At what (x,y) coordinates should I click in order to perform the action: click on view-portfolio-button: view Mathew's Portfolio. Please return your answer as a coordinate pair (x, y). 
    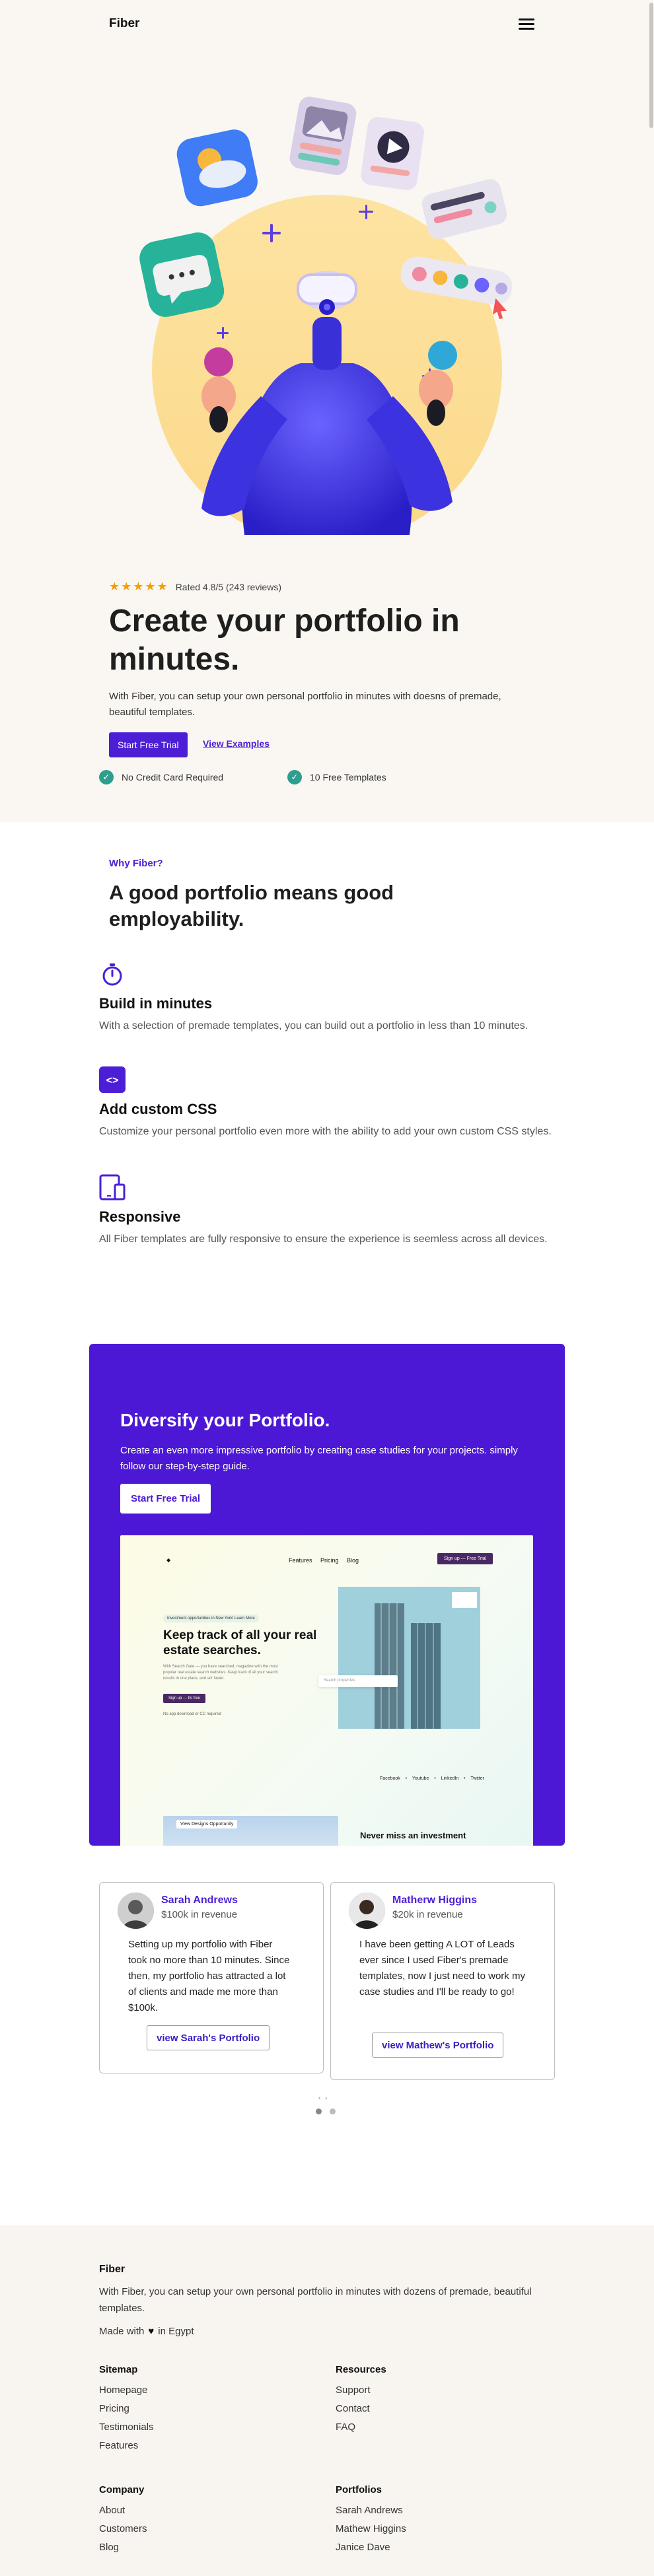
    Looking at the image, I should click on (438, 2046).